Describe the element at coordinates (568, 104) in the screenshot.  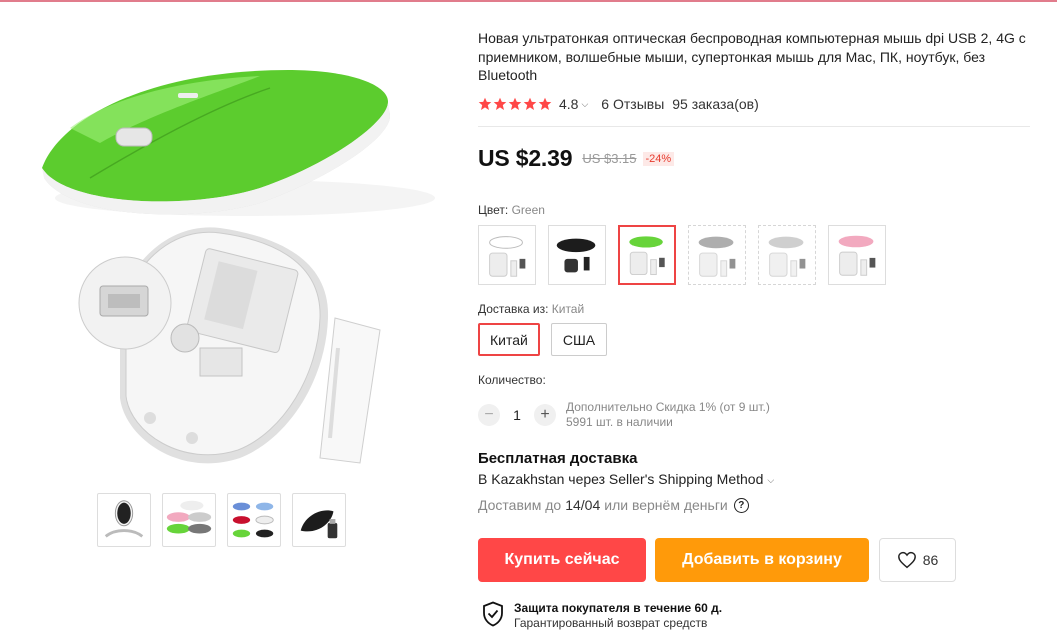
I see `rating-value: 4.8` at that location.